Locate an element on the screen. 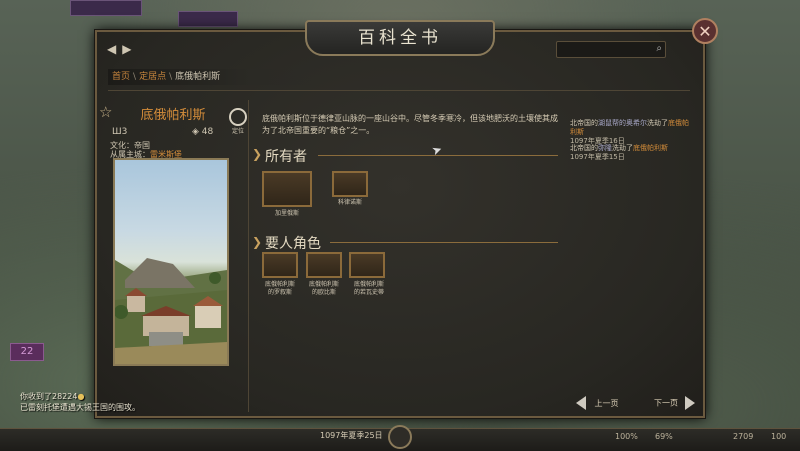  notable-label: 底俄帕利斯 的罗叙斯 is located at coordinates (279, 288).